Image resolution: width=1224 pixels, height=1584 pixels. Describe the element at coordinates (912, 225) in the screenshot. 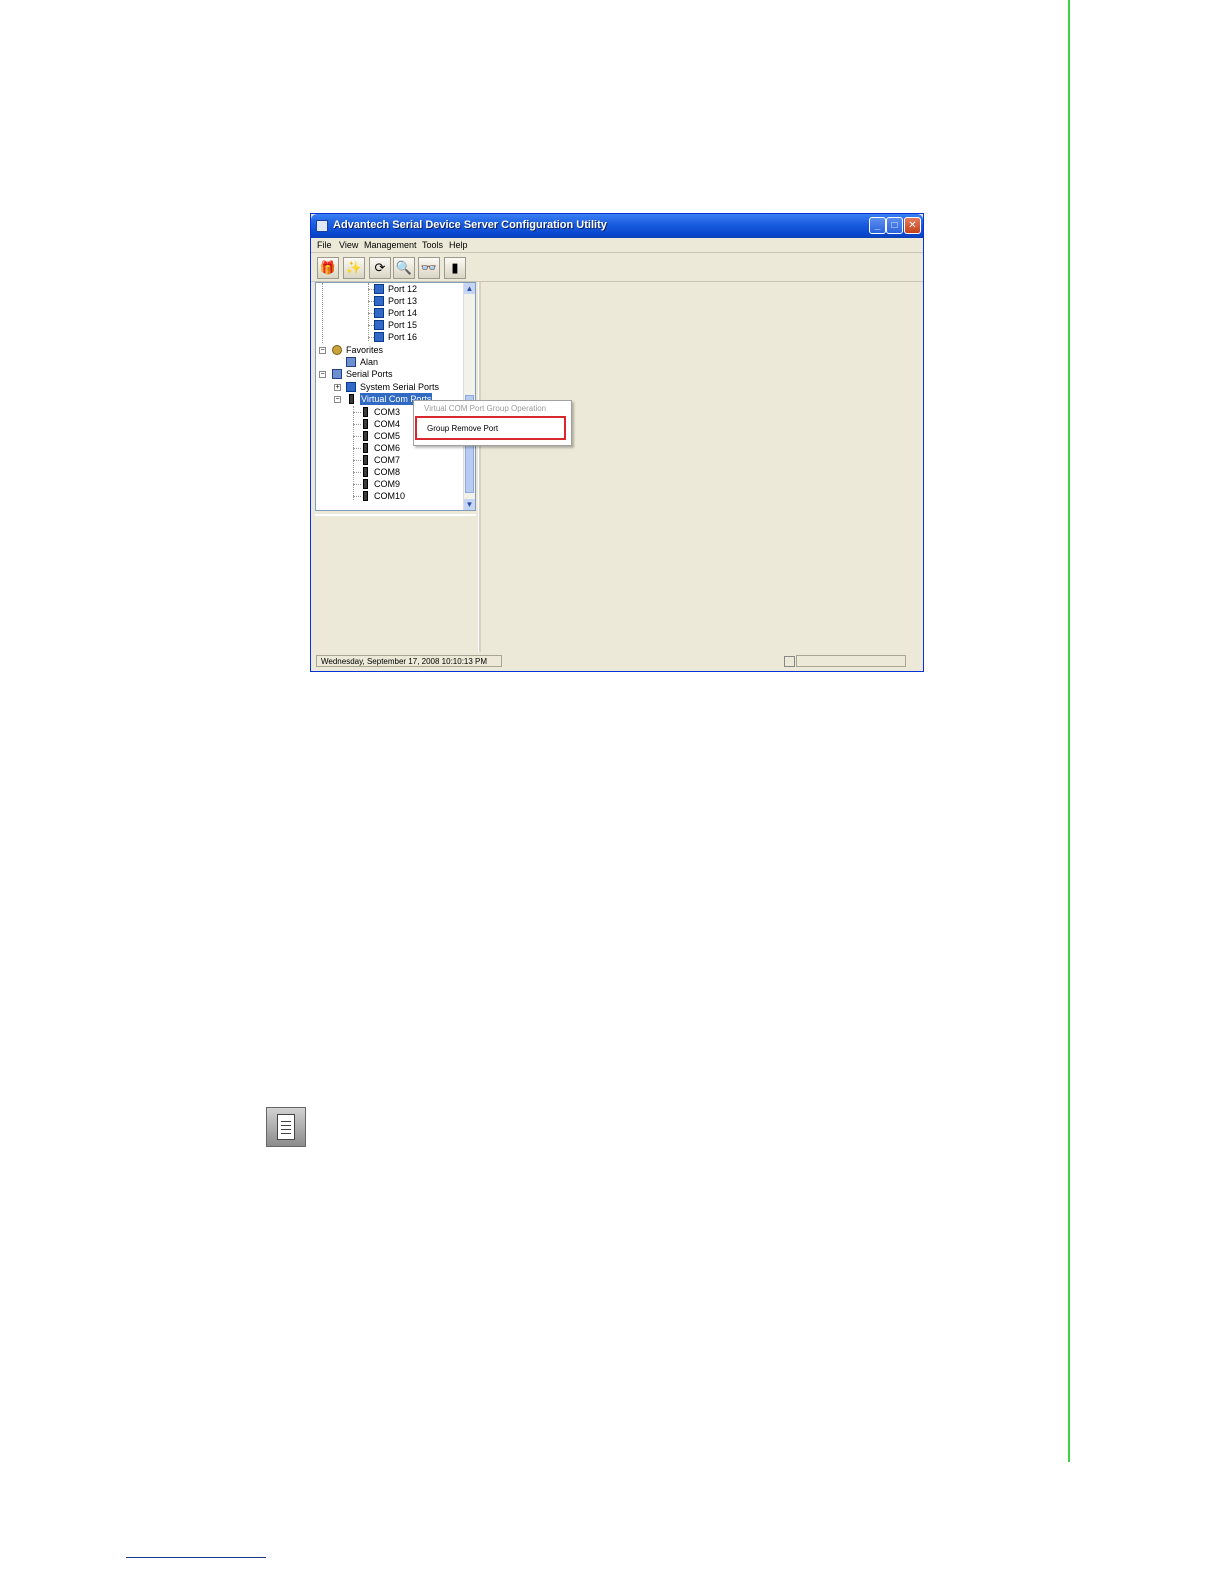

I see `close-button: ✕` at that location.